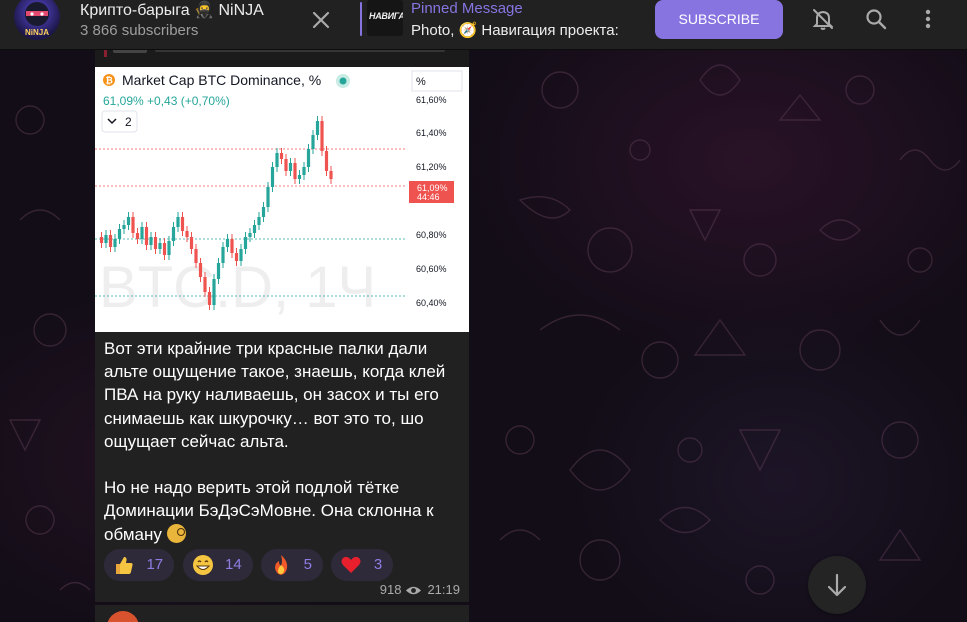  I want to click on current-price-countdown: 44:46, so click(428, 197).